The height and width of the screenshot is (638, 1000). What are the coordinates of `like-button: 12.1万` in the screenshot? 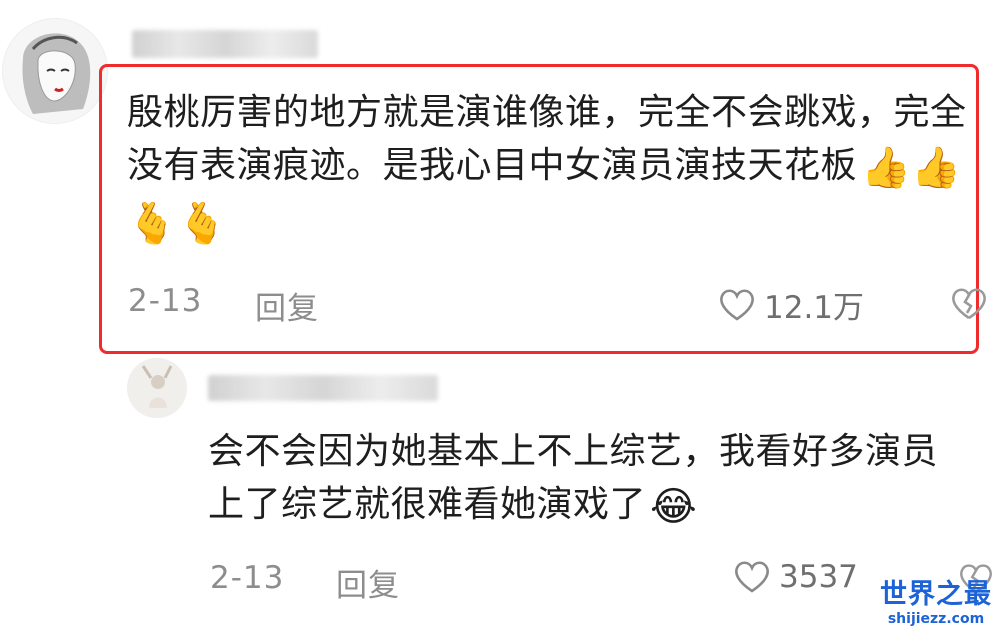 It's located at (791, 304).